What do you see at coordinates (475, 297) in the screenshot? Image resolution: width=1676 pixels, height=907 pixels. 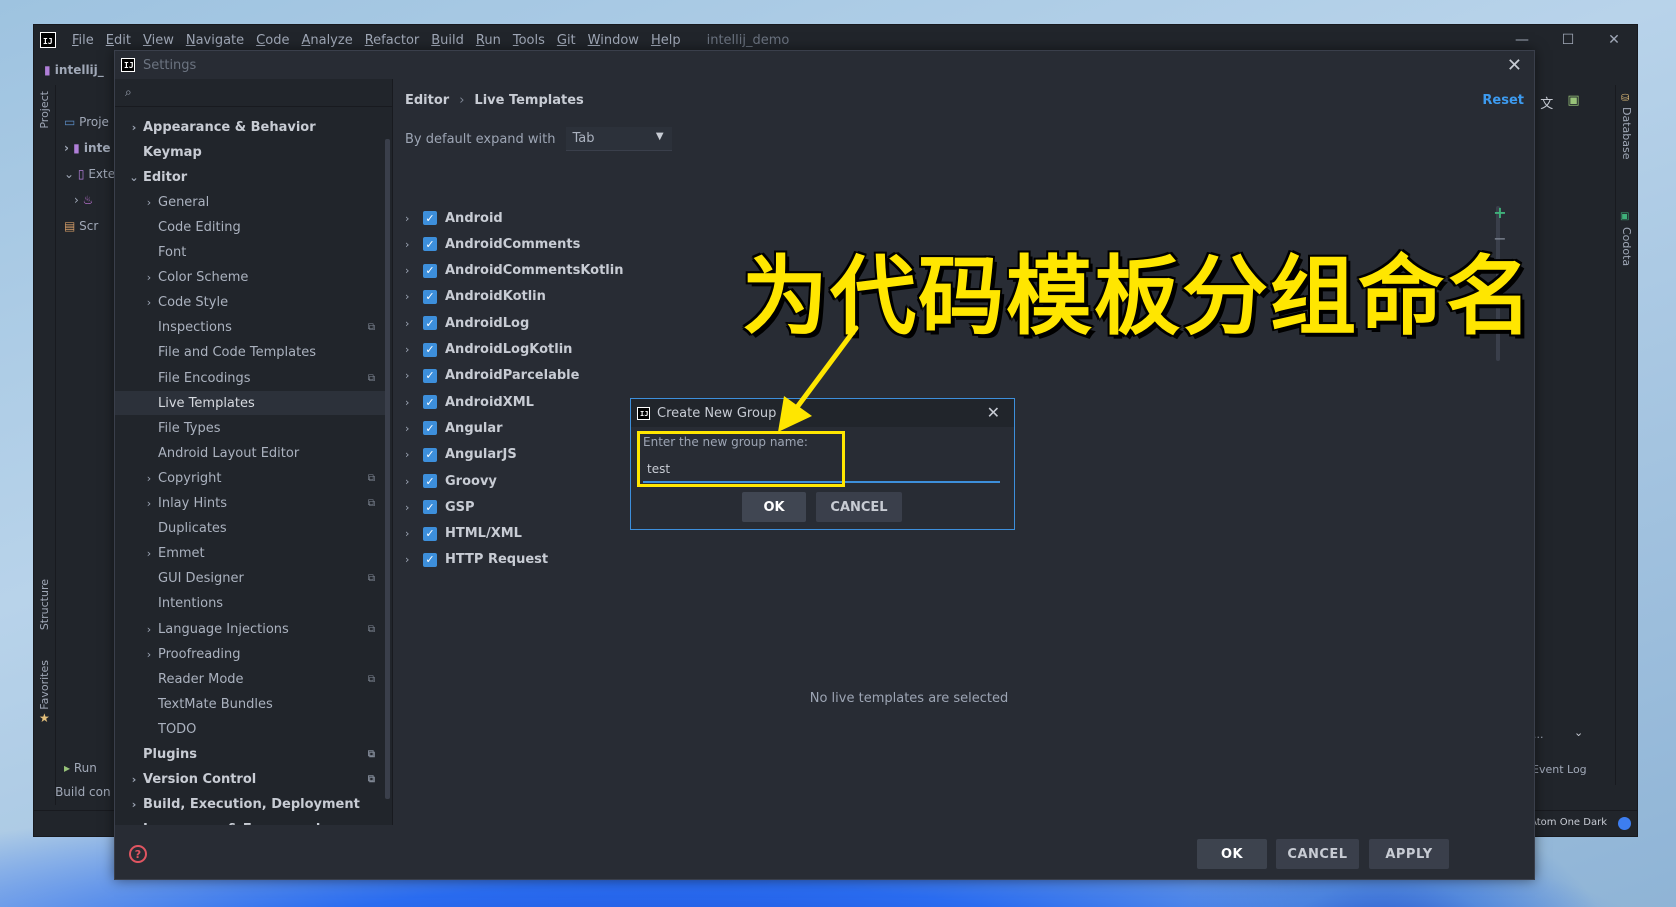 I see `template-group-row: › ✓ AndroidKotlin` at bounding box center [475, 297].